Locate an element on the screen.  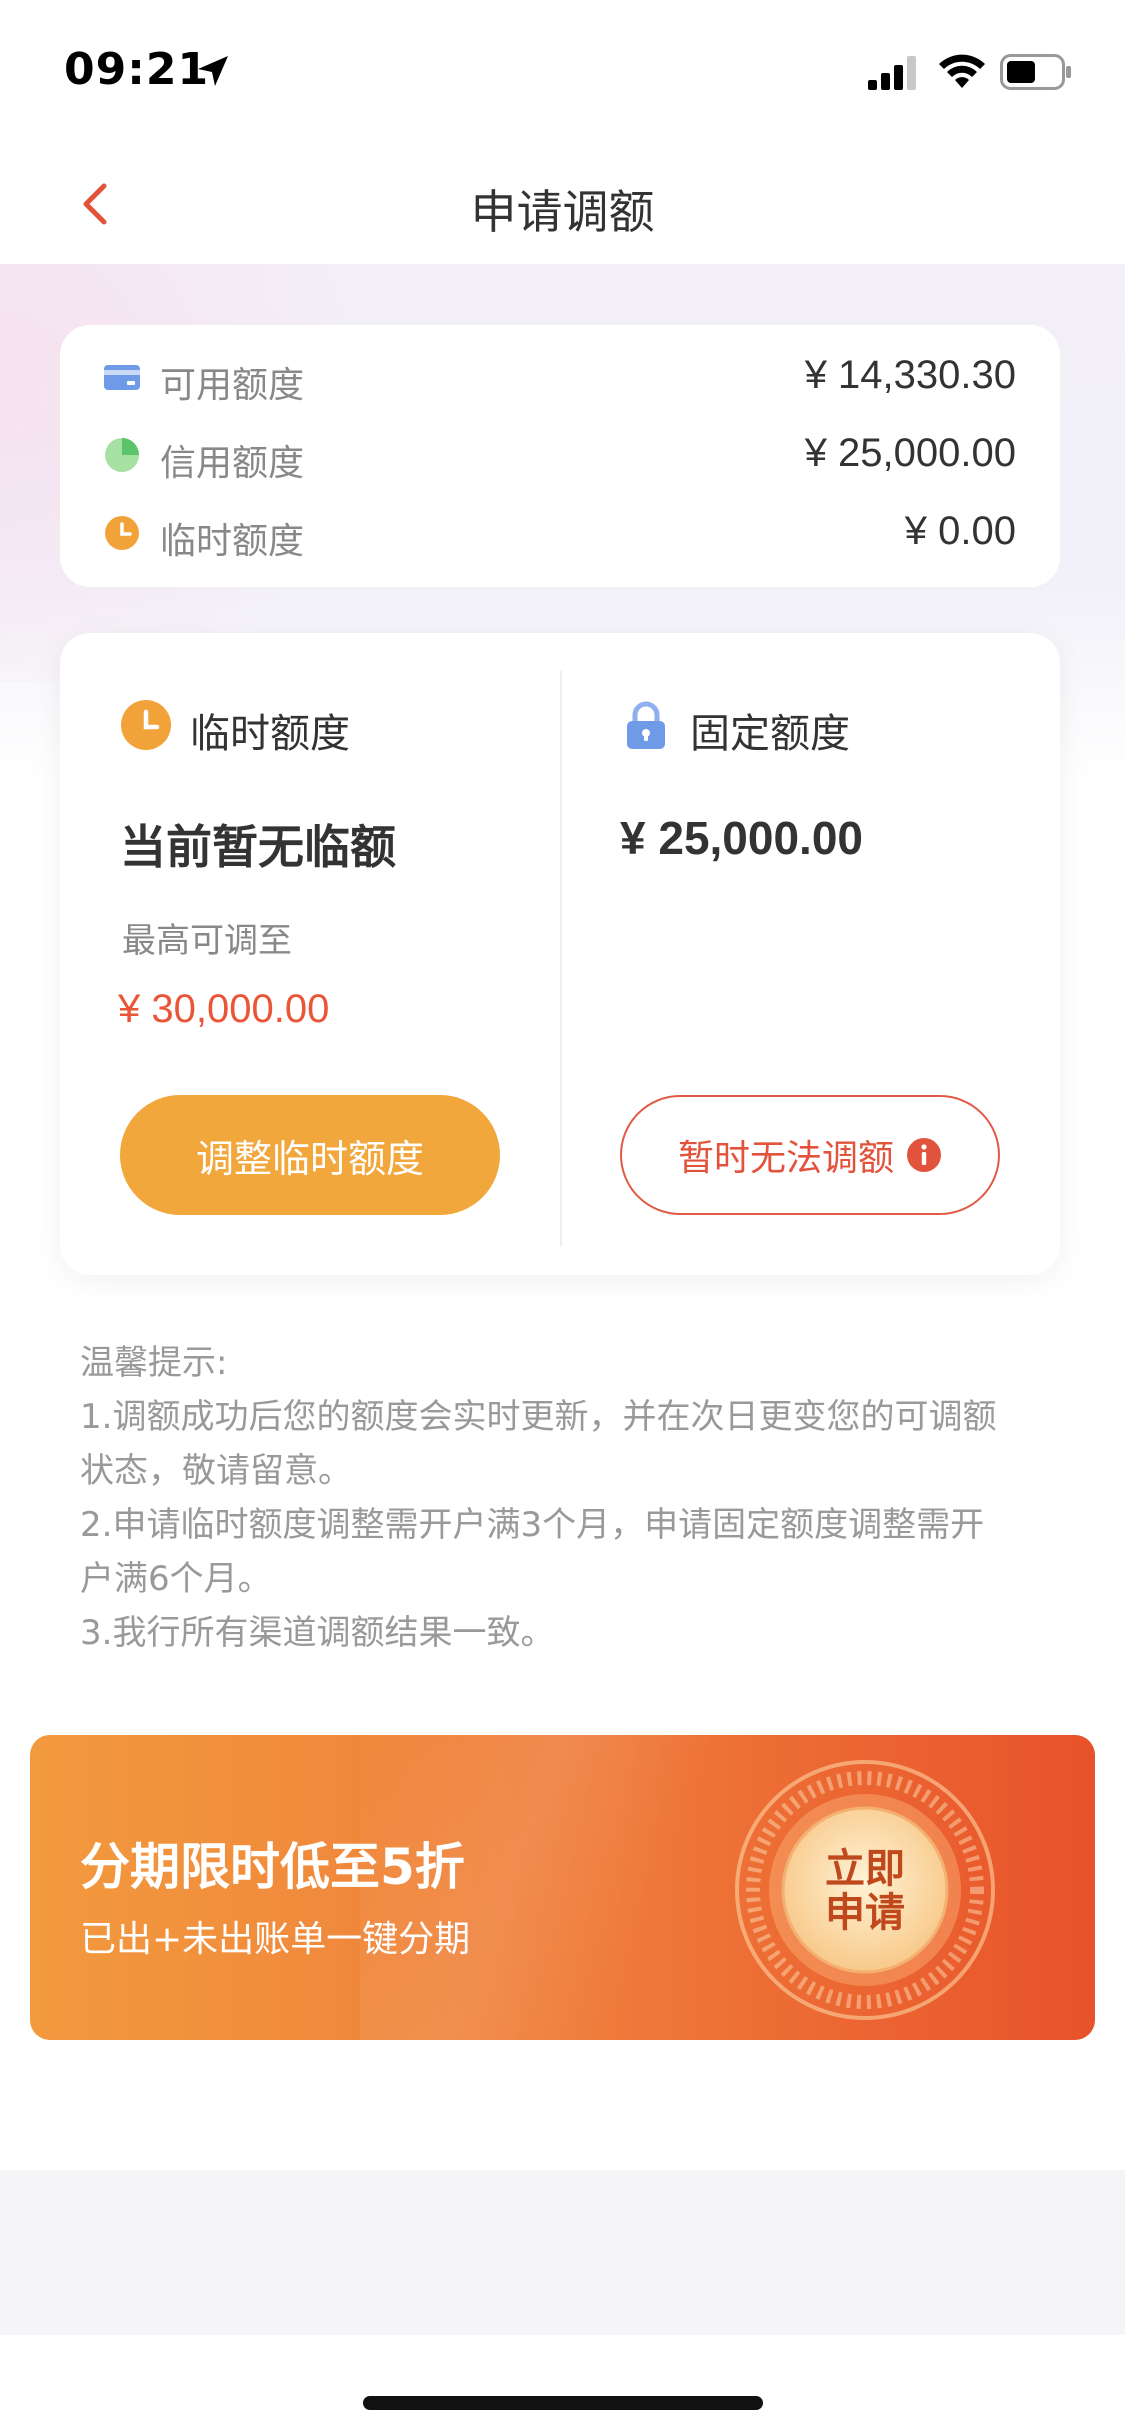
adjust-temp-limit-button: 调整临时额度 is located at coordinates (310, 1155).